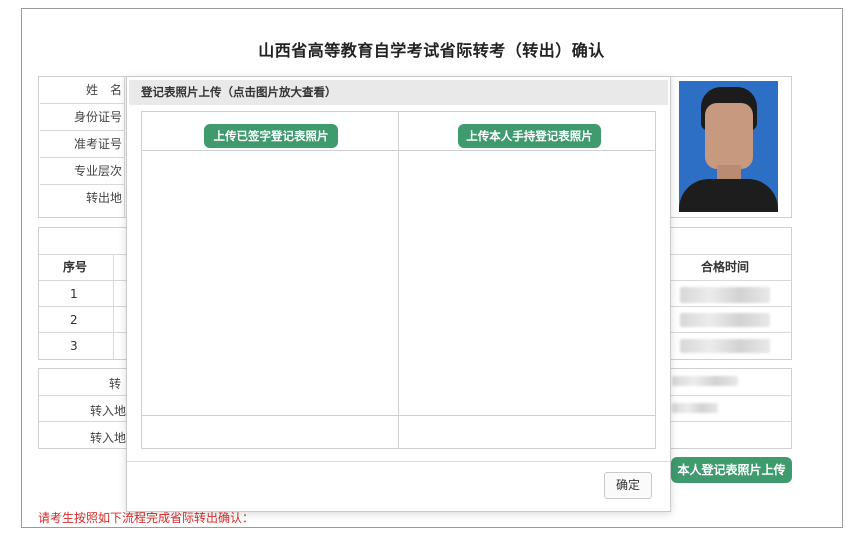  Describe the element at coordinates (107, 438) in the screenshot. I see `transfer-label-destination-2: 转入地` at that location.